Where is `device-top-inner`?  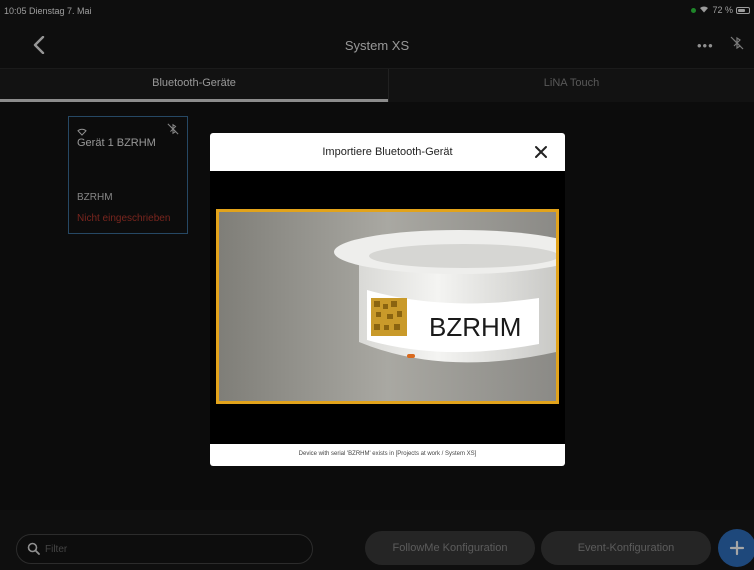
device-top-inner is located at coordinates (462, 256).